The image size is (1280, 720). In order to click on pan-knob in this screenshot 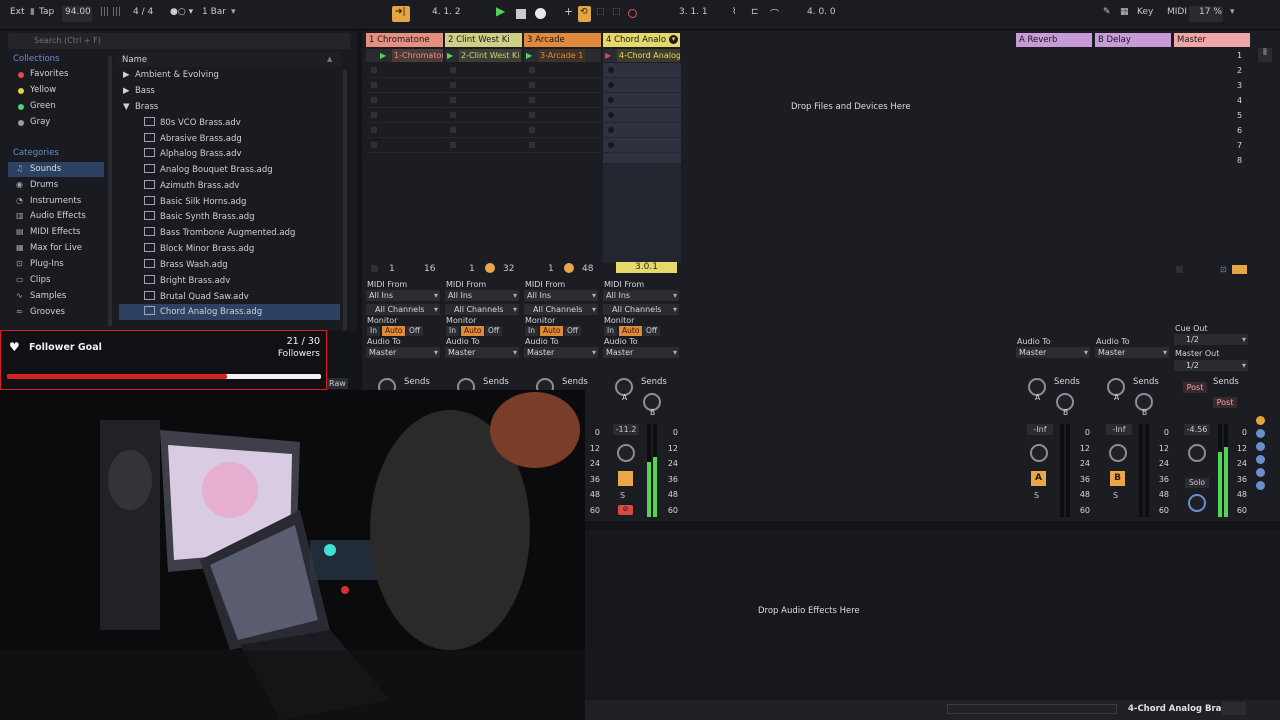, I will do `click(626, 453)`.